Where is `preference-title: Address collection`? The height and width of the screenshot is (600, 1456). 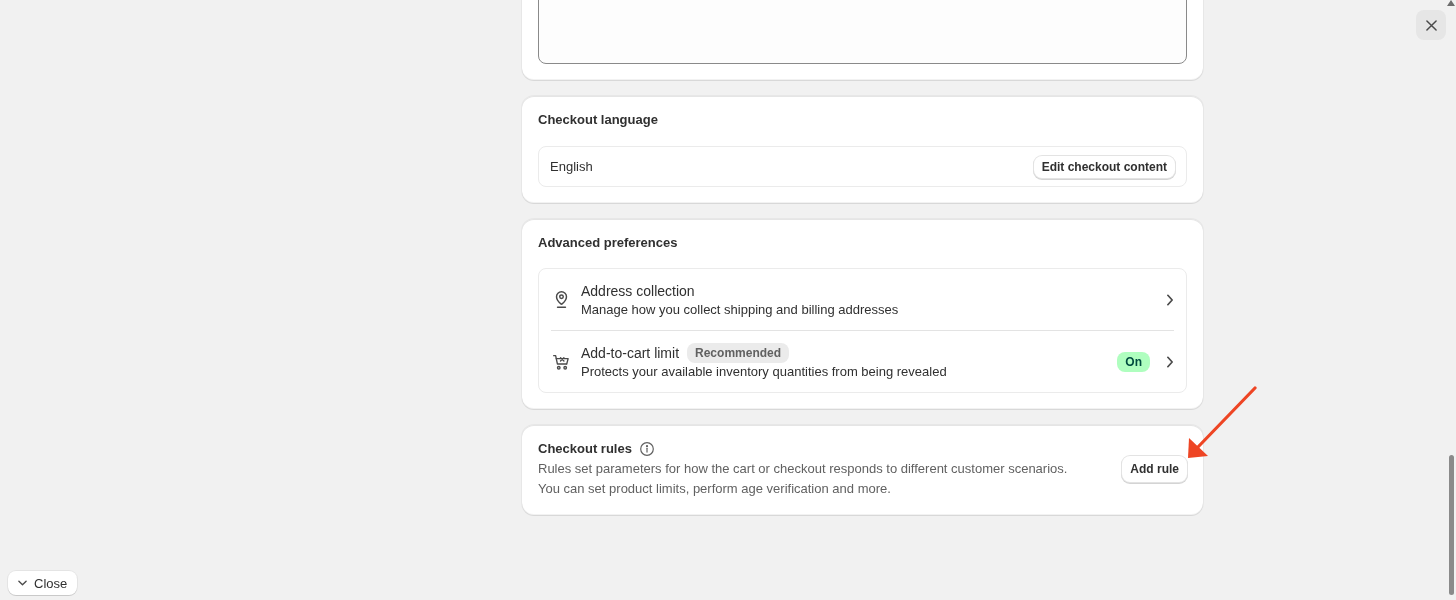
preference-title: Address collection is located at coordinates (638, 290).